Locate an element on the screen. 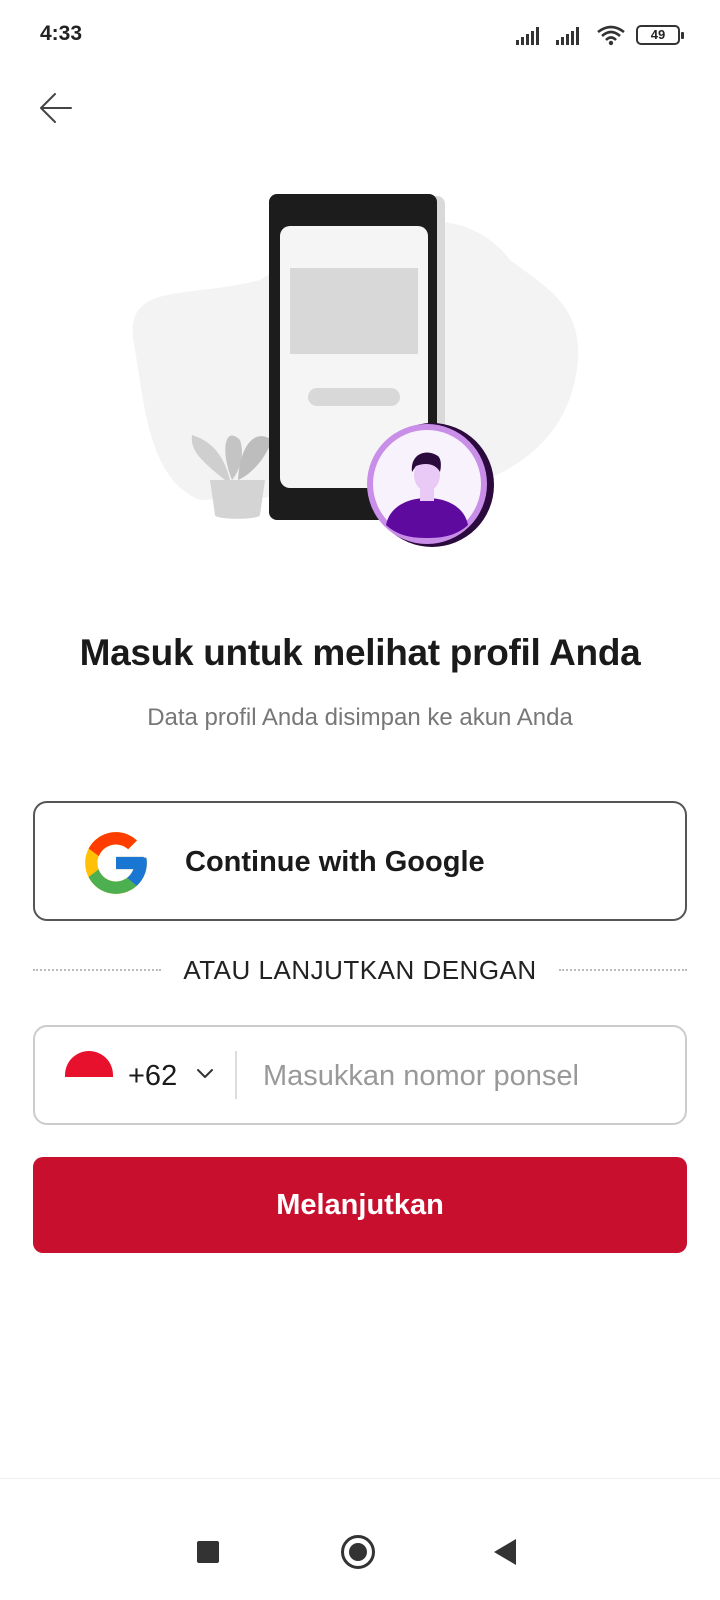 The image size is (720, 1600). chevron-down-icon is located at coordinates (205, 1073).